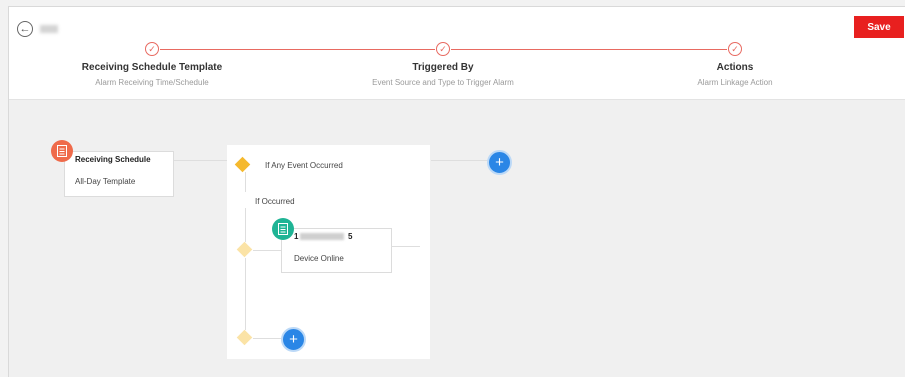 The height and width of the screenshot is (377, 905). What do you see at coordinates (275, 201) in the screenshot?
I see `occurred-label: If Occurred` at bounding box center [275, 201].